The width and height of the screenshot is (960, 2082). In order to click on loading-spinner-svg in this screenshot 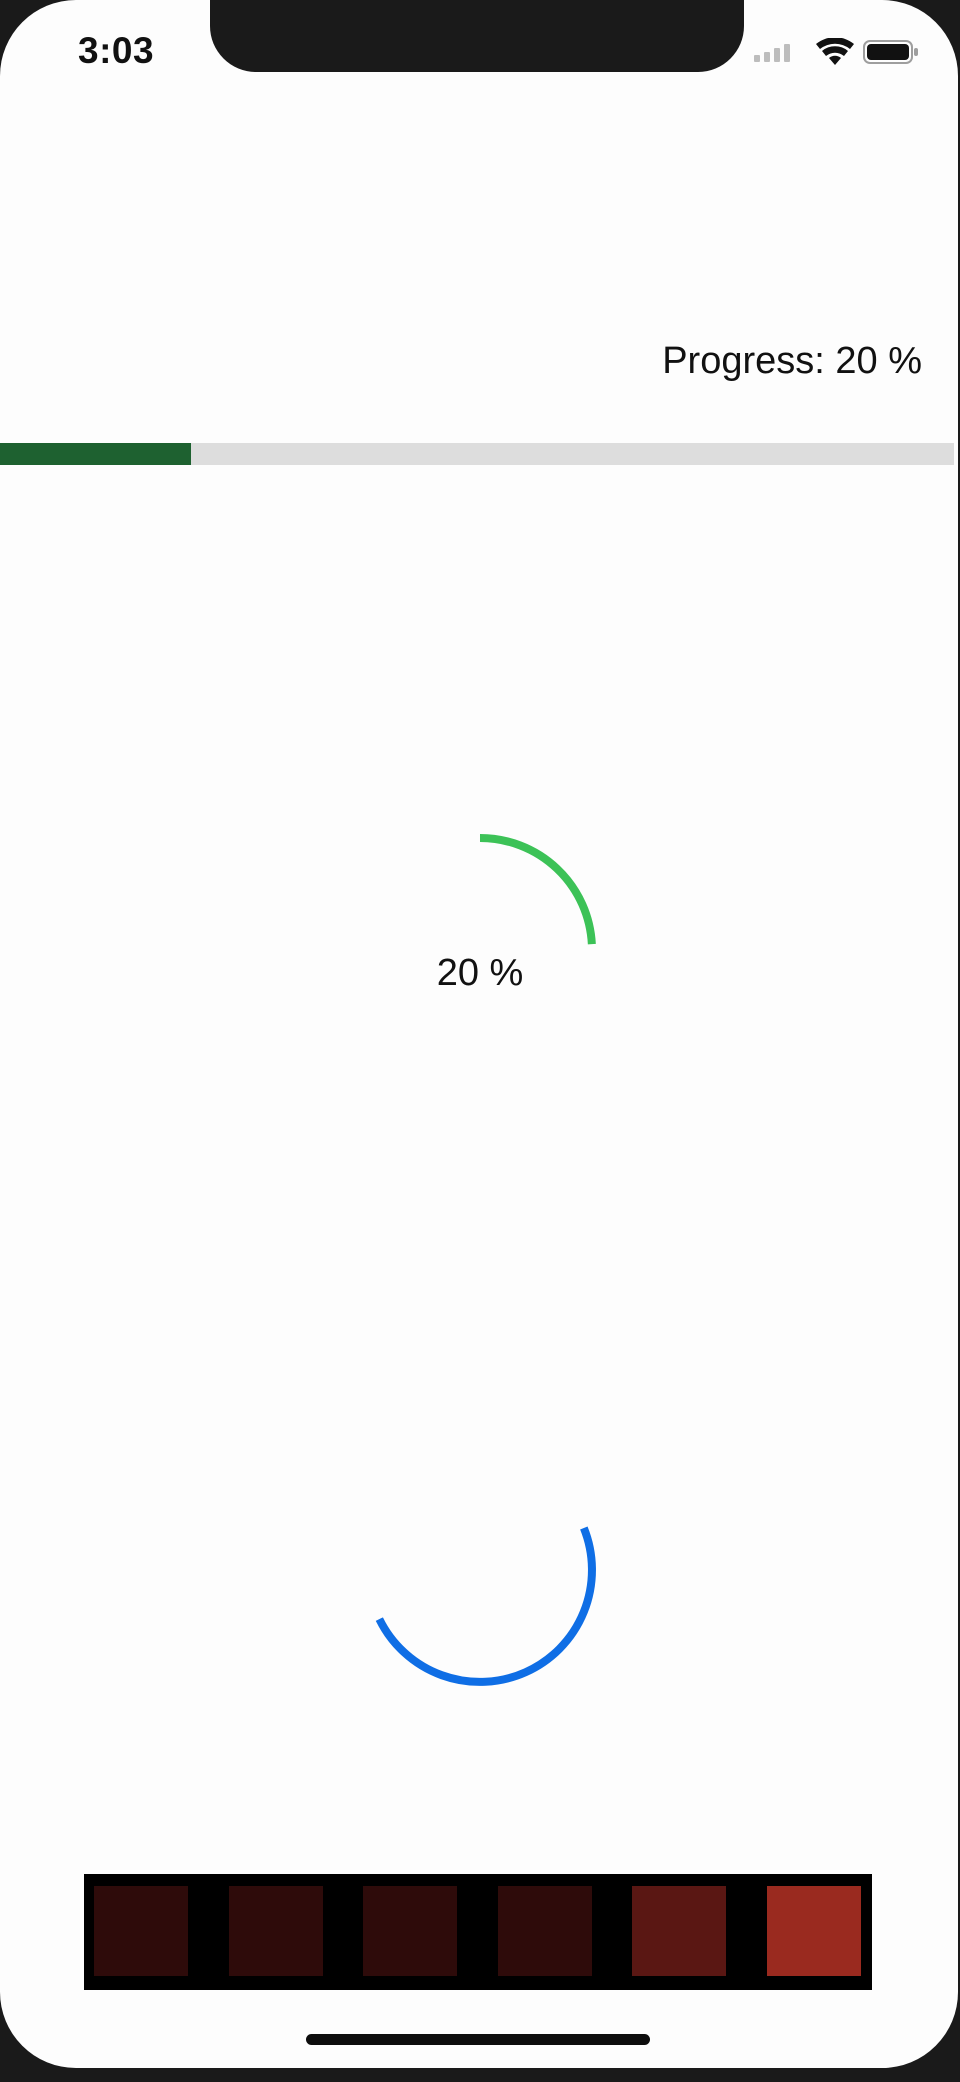, I will do `click(485, 1606)`.